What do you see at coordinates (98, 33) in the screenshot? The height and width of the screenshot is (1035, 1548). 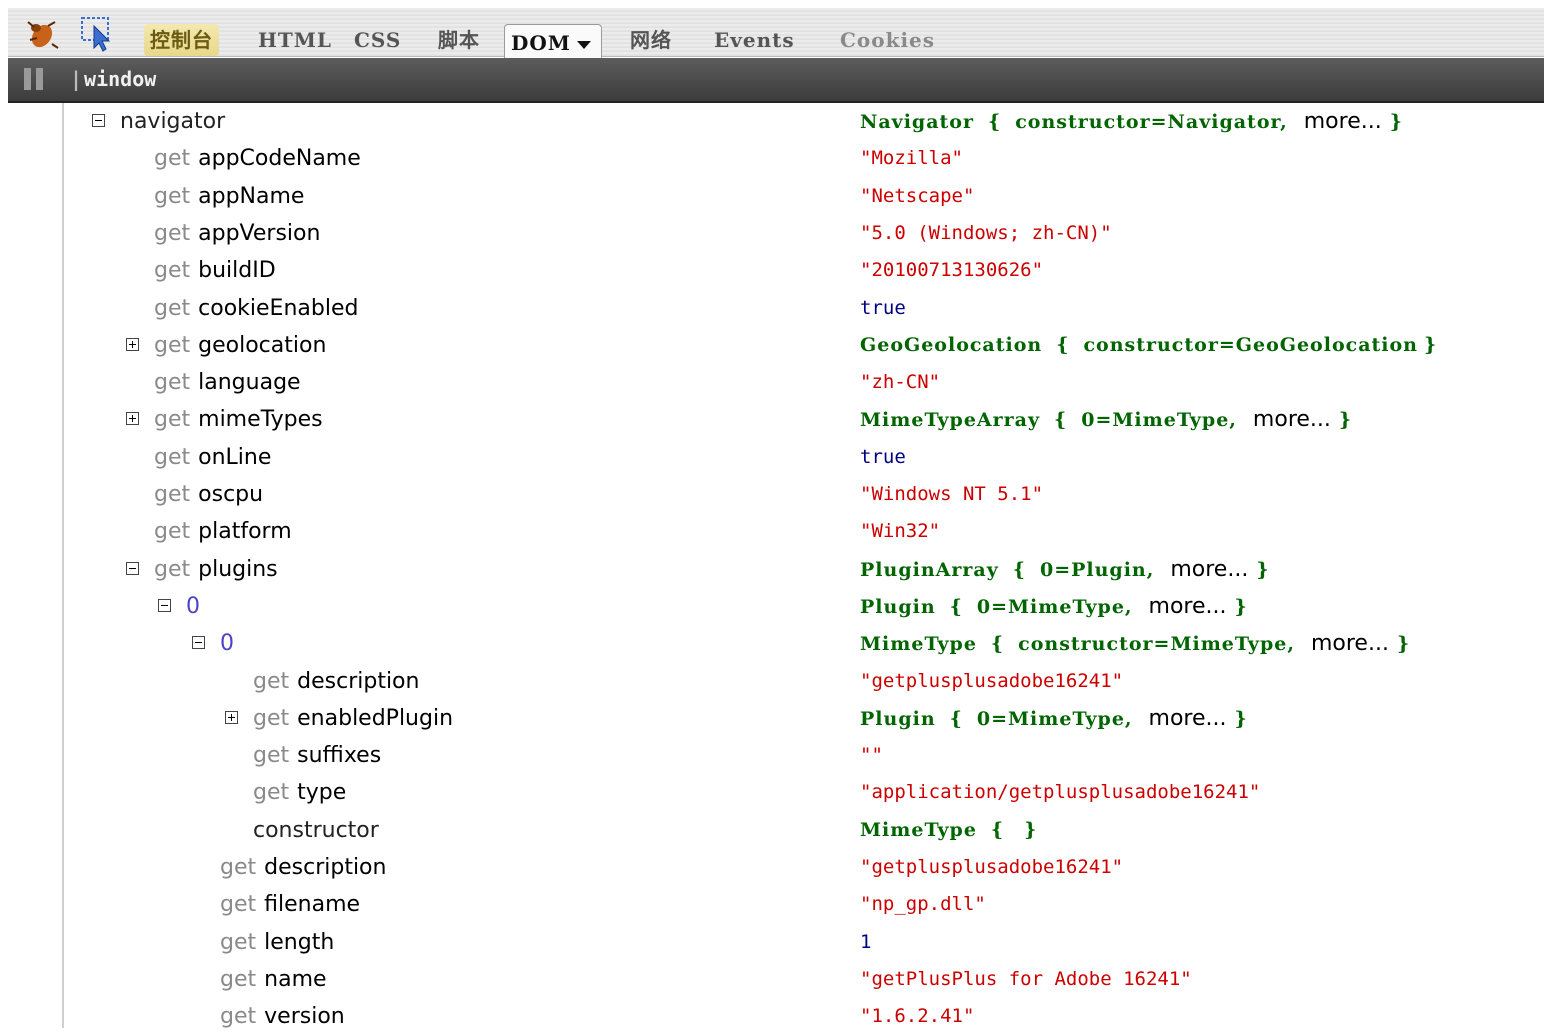 I see `inspect-element-icon` at bounding box center [98, 33].